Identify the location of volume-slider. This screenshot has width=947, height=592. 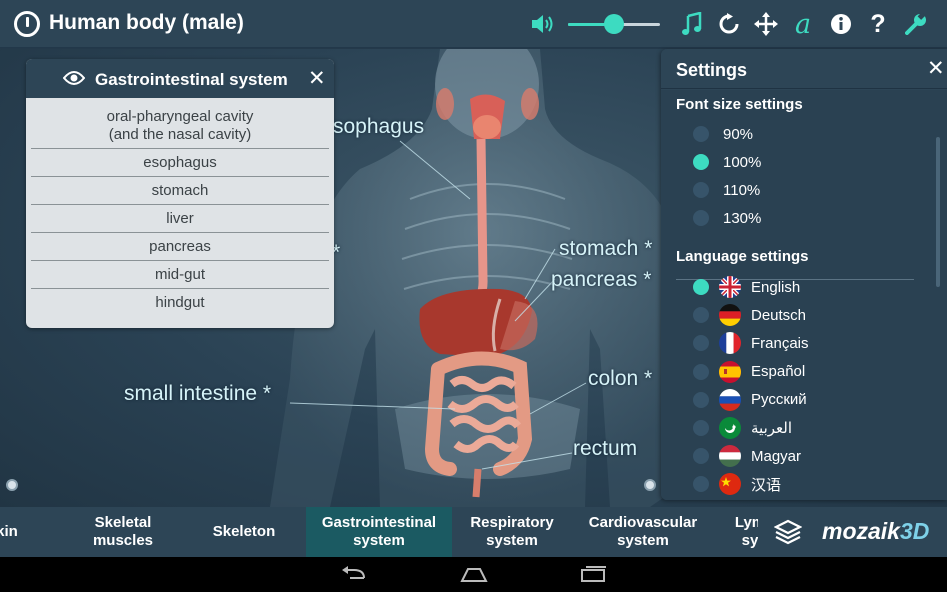
(614, 24).